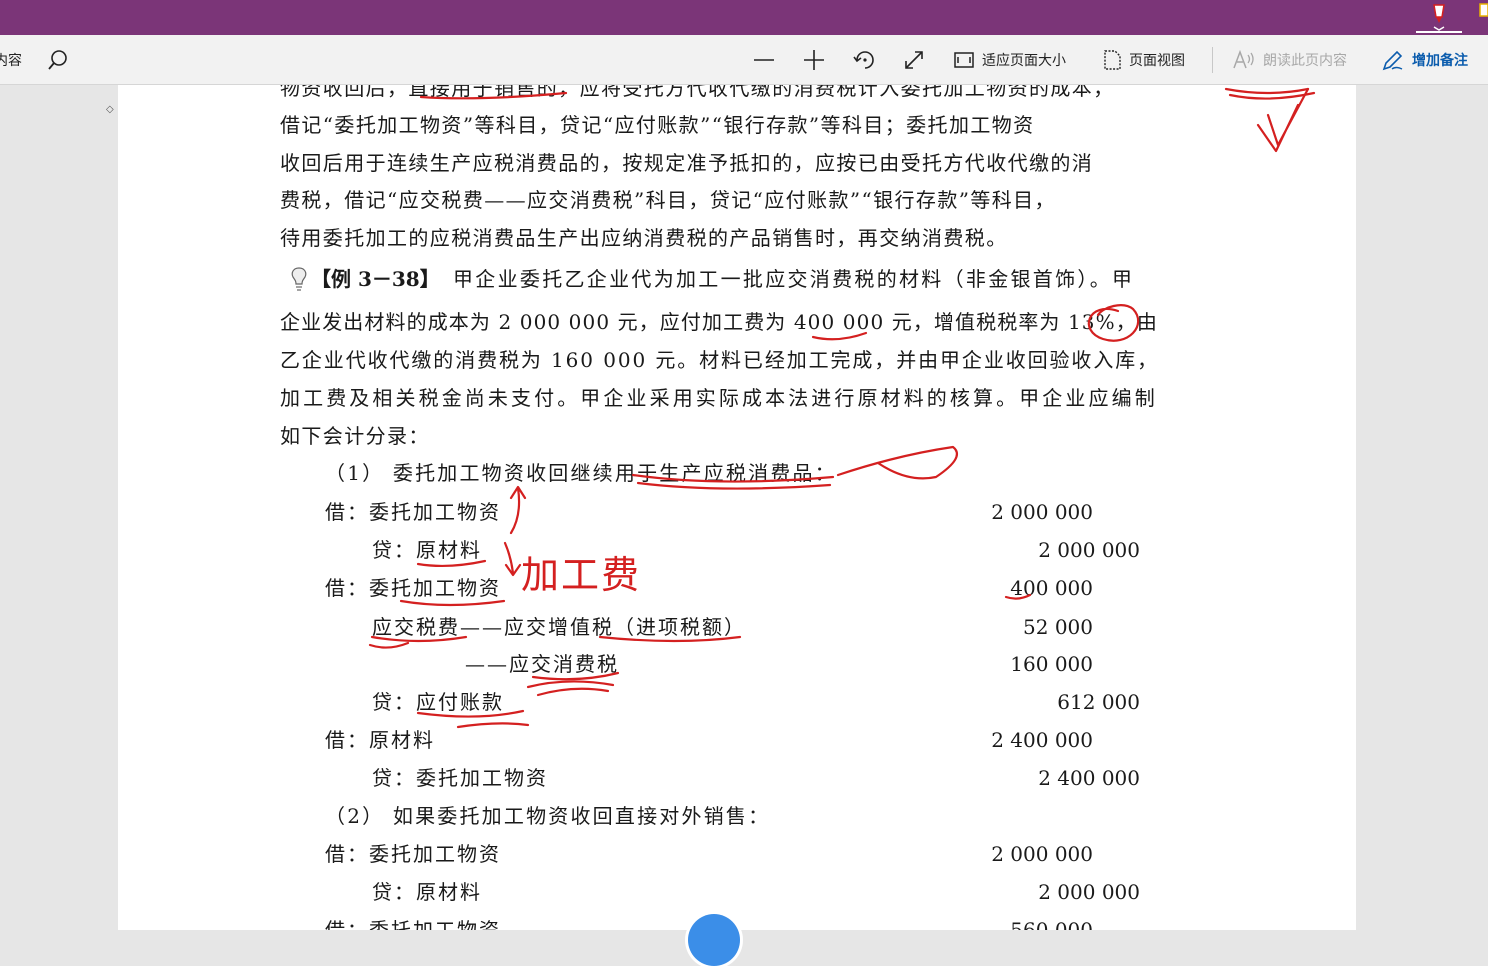 This screenshot has width=1488, height=966. What do you see at coordinates (1270, 93) in the screenshot?
I see `ink-scribble` at bounding box center [1270, 93].